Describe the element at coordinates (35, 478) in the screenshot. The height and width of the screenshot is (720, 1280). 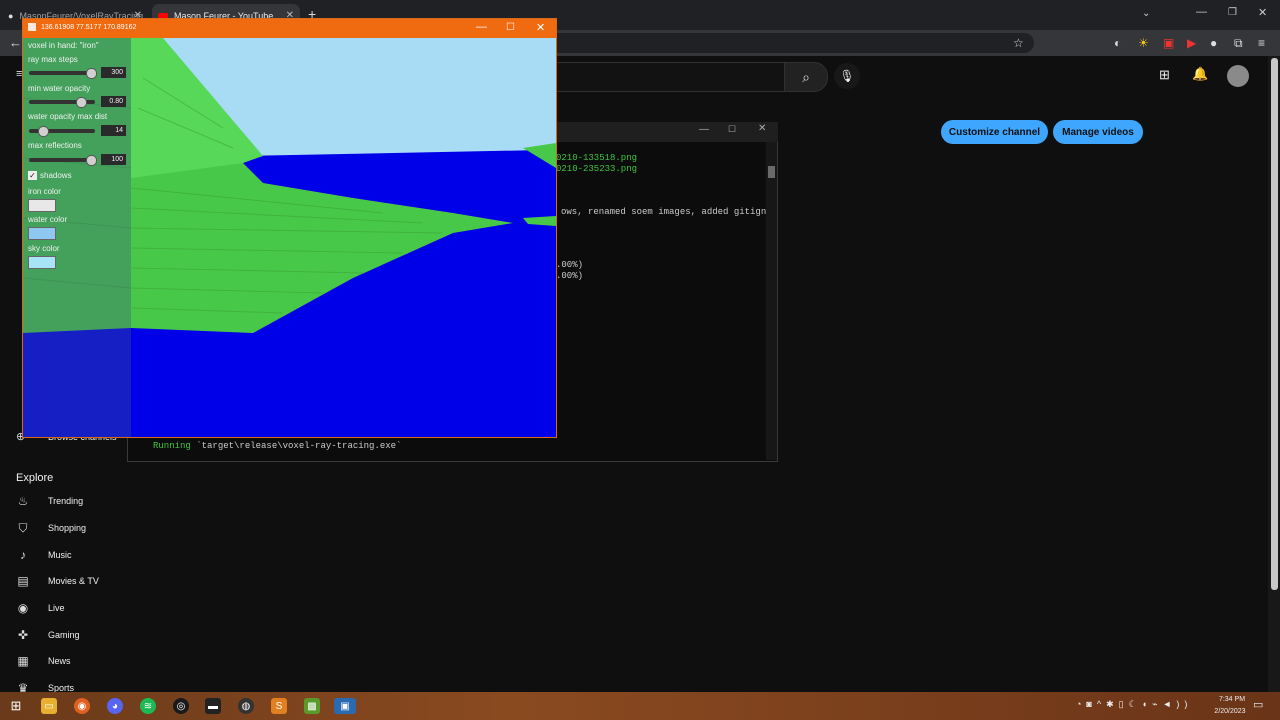
I see `explore-heading: Explore` at that location.